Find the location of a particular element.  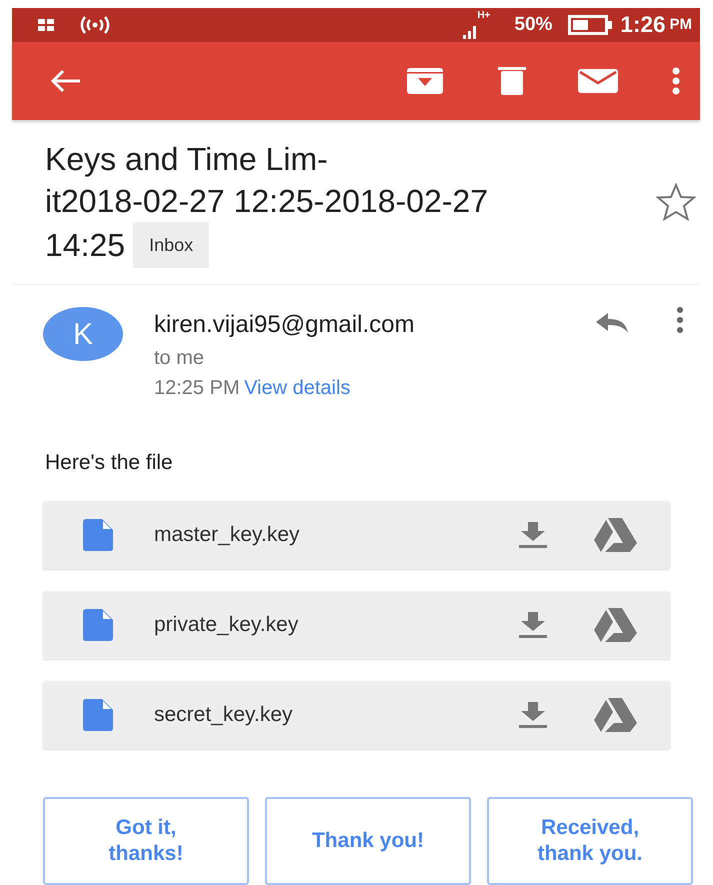

subject-title-line: 14:25 is located at coordinates (85, 245).